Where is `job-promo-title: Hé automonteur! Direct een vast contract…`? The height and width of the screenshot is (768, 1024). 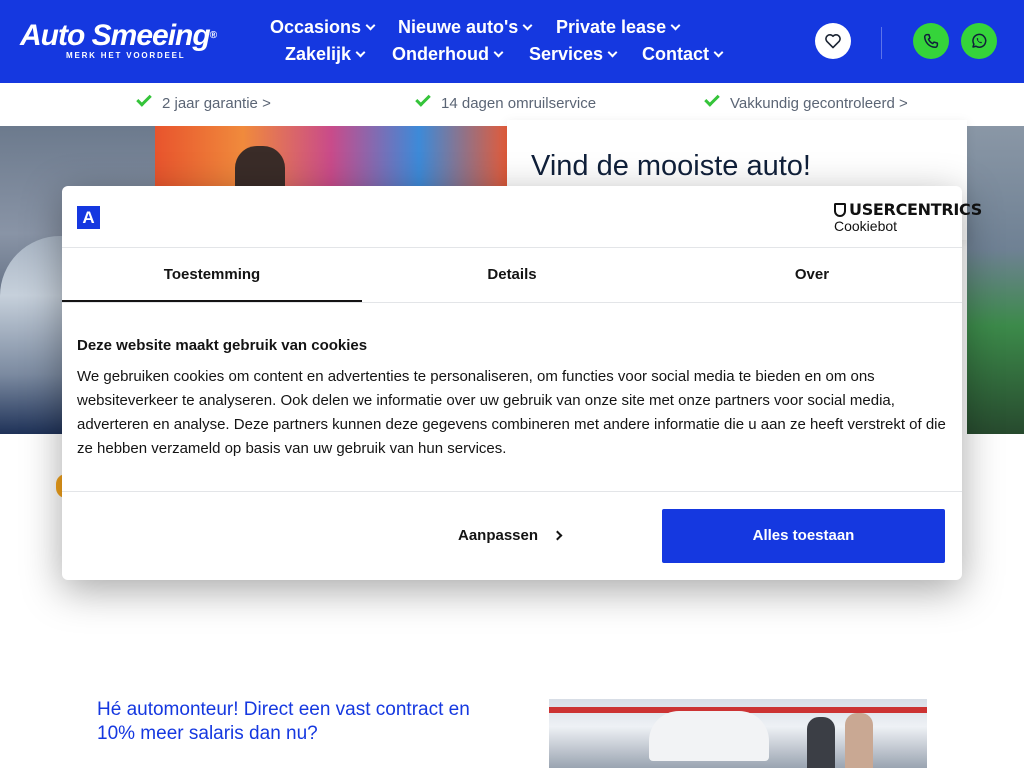
job-promo-title: Hé automonteur! Direct een vast contract… is located at coordinates (297, 722).